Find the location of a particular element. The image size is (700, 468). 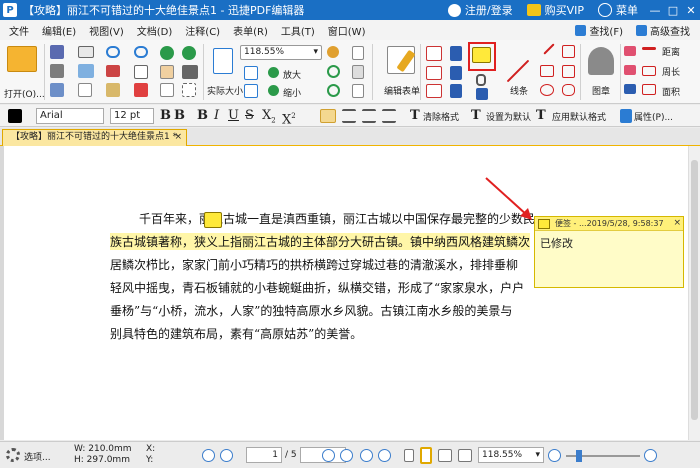

menu-form: 表单(R) is located at coordinates (250, 30).